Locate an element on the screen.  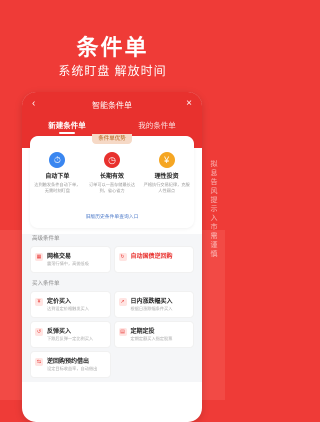
refresh-icon: ↻ is located at coordinates (122, 257).